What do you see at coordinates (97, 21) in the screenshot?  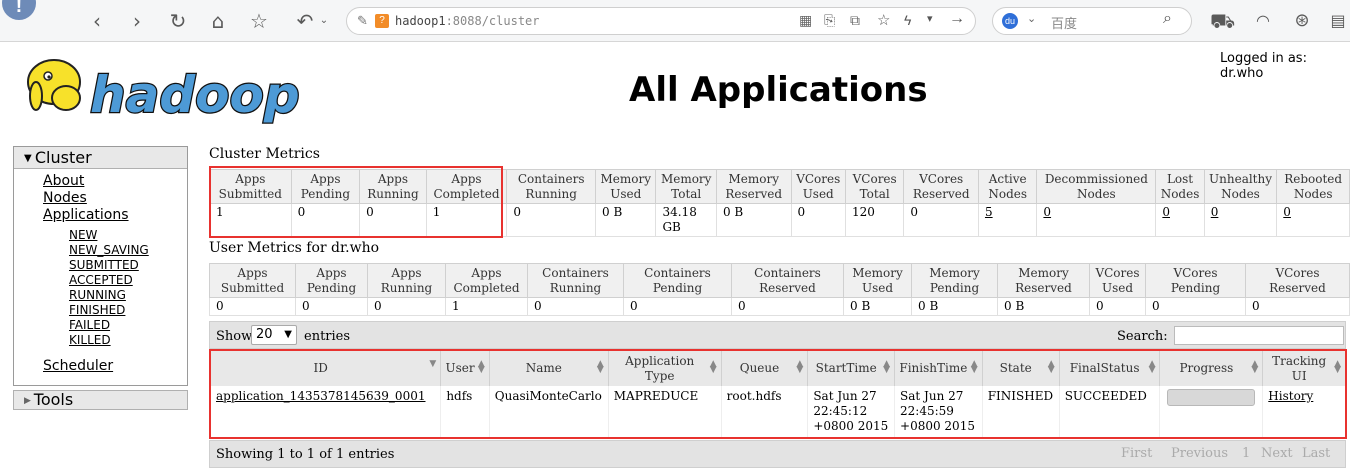 I see `back-icon: ‹` at bounding box center [97, 21].